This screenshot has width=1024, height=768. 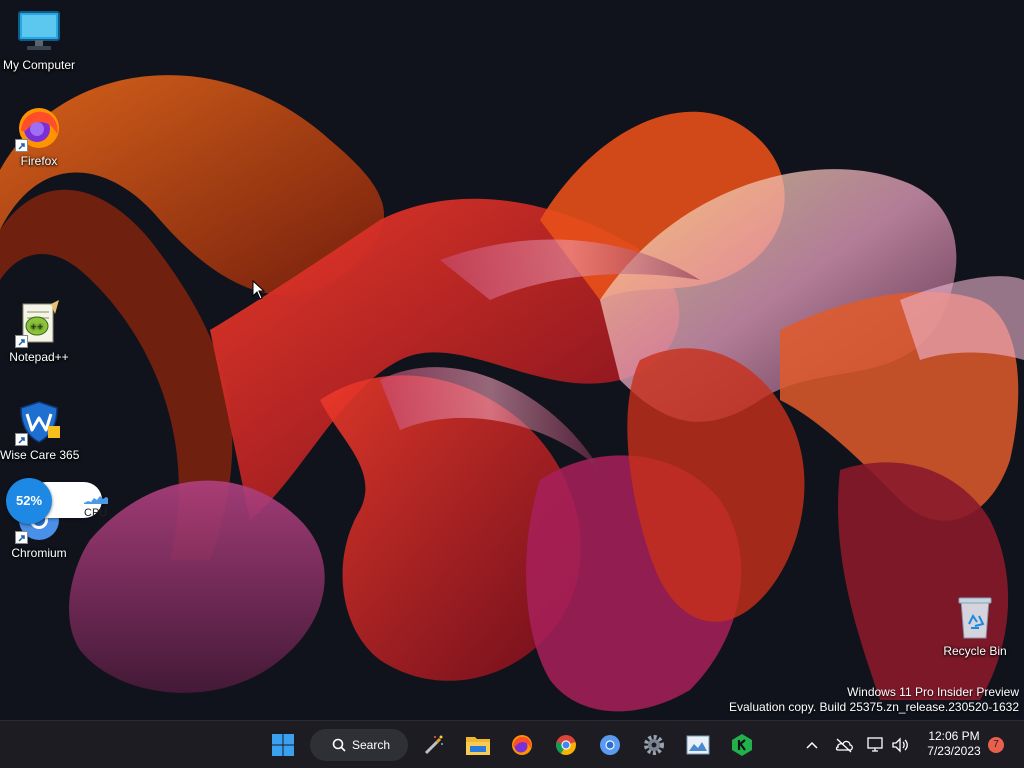 I want to click on taskbar-app-chromium, so click(x=610, y=745).